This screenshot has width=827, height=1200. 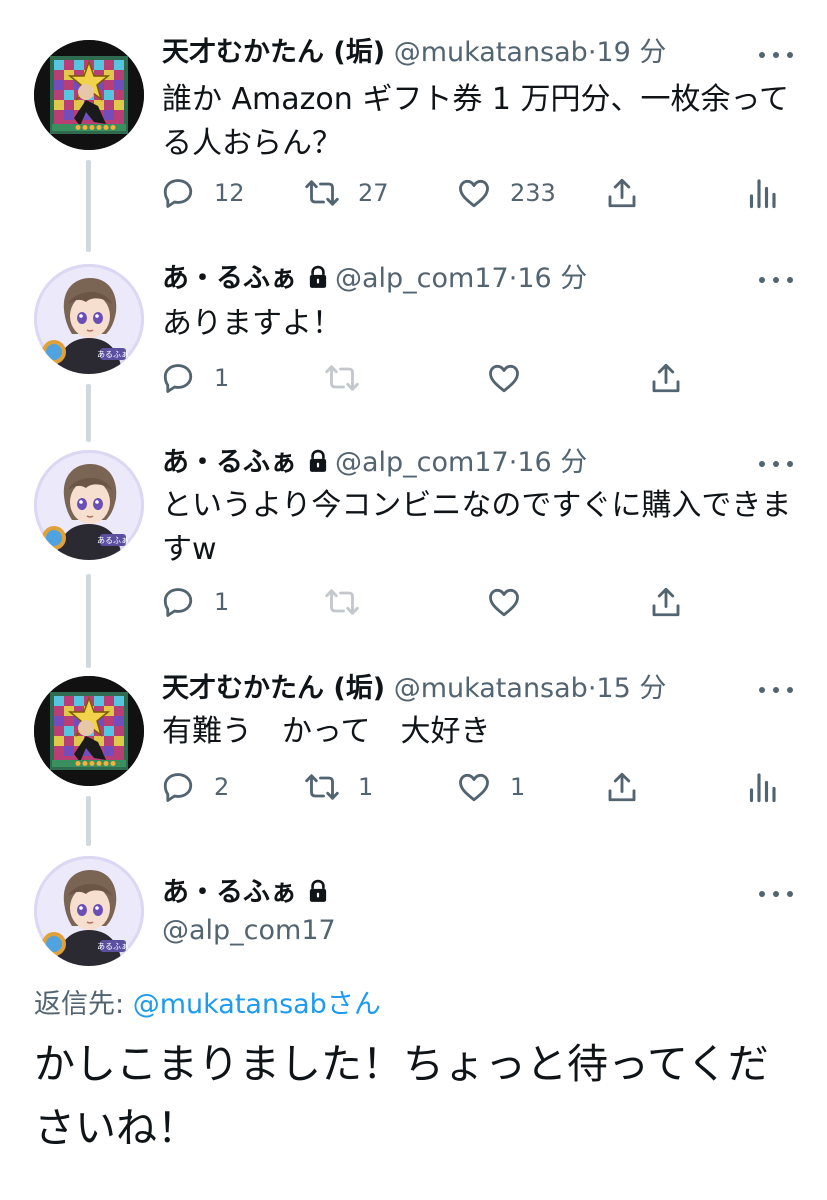 What do you see at coordinates (202, 193) in the screenshot?
I see `reply-button: 12` at bounding box center [202, 193].